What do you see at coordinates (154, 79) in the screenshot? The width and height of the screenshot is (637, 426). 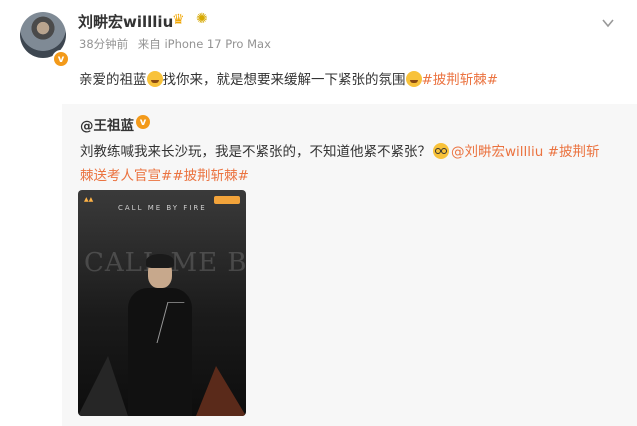 I see `laughing-emoji-icon` at bounding box center [154, 79].